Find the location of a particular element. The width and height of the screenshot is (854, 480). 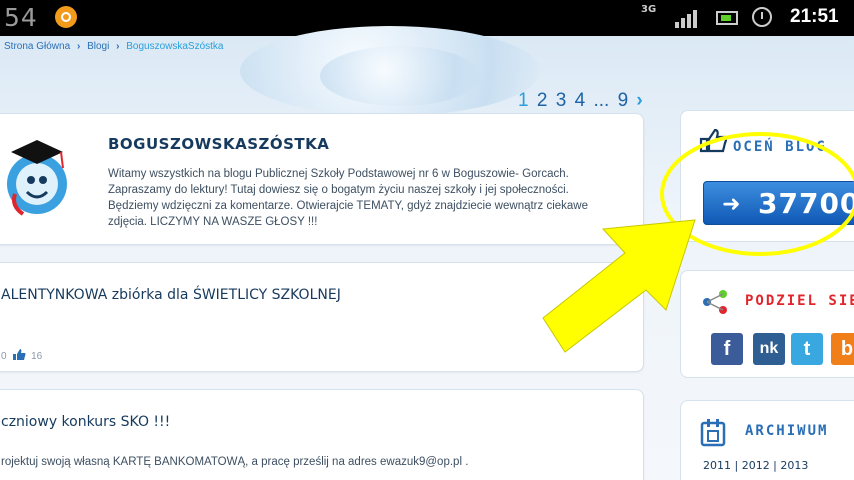

pagination: 1 2 3 4 ... 9 › is located at coordinates (582, 101).